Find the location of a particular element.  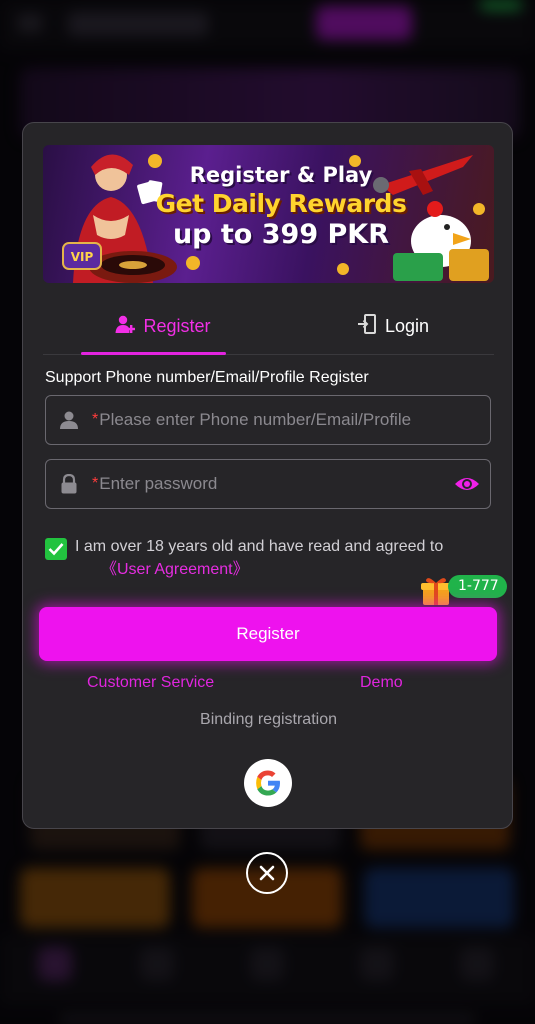

close-icon is located at coordinates (267, 873).